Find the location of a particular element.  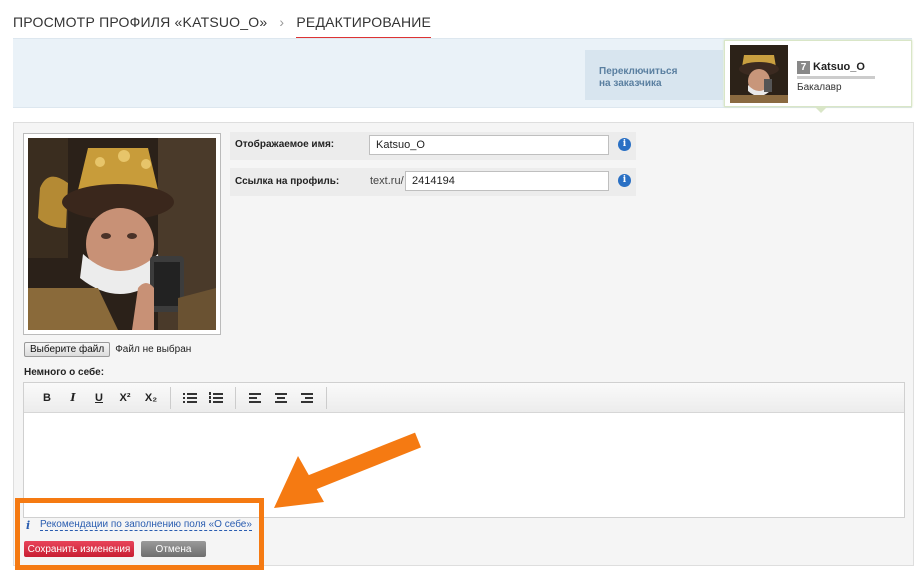

align-right-icon is located at coordinates (307, 398).